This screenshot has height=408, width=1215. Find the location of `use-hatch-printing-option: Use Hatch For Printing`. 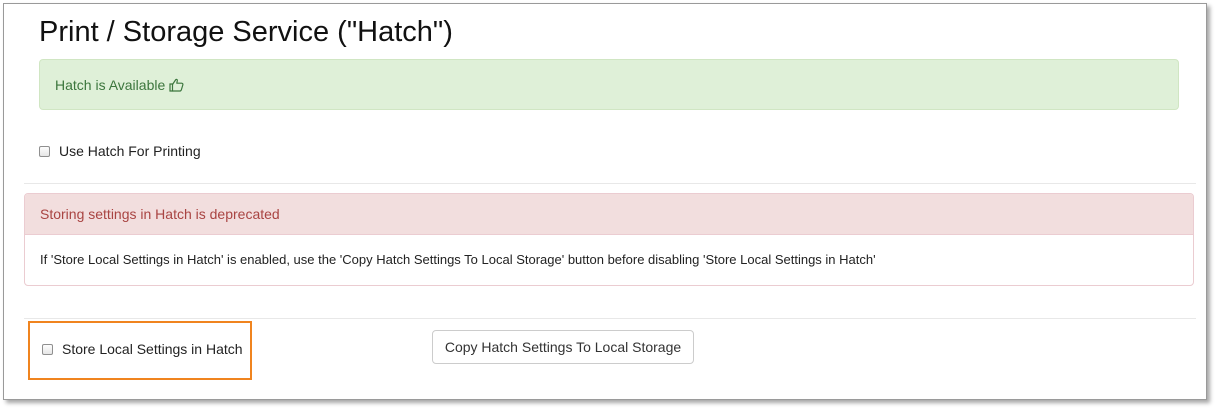

use-hatch-printing-option: Use Hatch For Printing is located at coordinates (120, 151).